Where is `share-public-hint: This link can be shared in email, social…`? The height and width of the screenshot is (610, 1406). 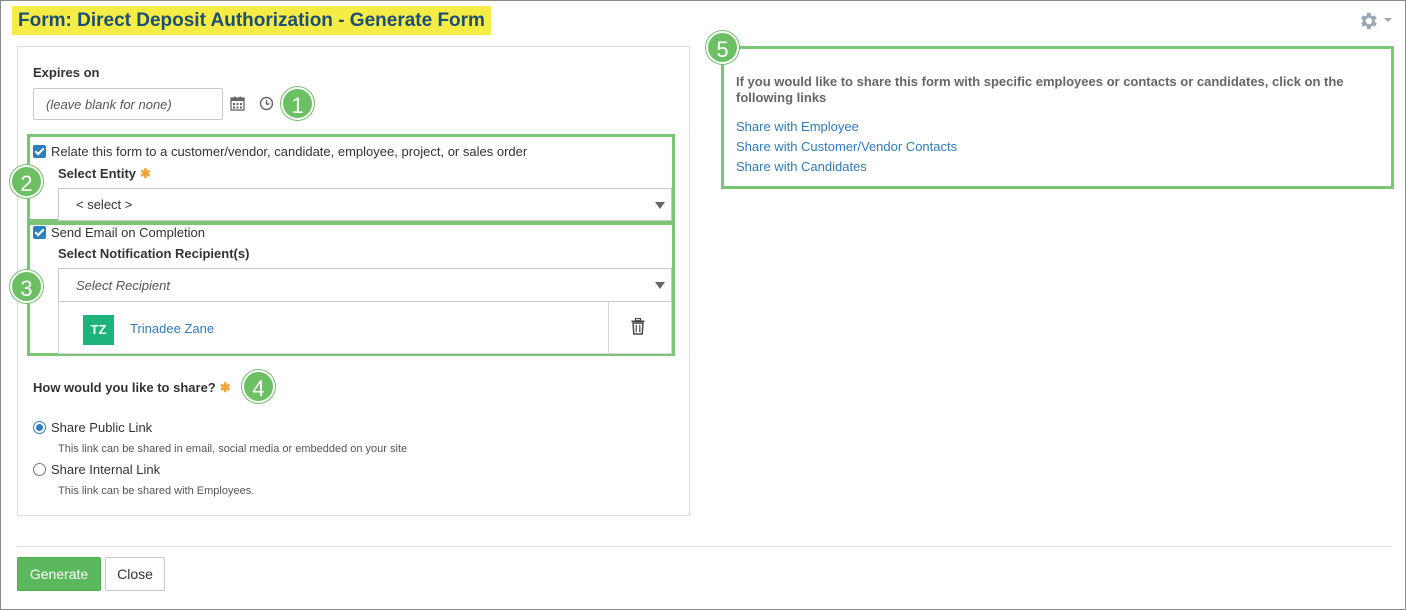
share-public-hint: This link can be shared in email, social… is located at coordinates (233, 449).